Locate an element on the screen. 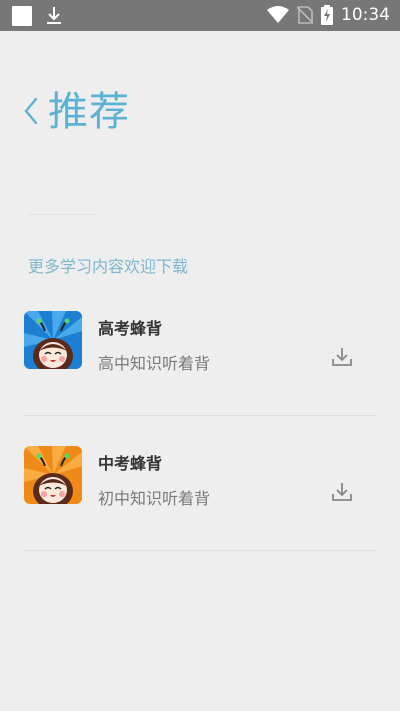 The width and height of the screenshot is (400, 711). app-list-item: 高考蜂背 高中知识听着背 is located at coordinates (200, 360).